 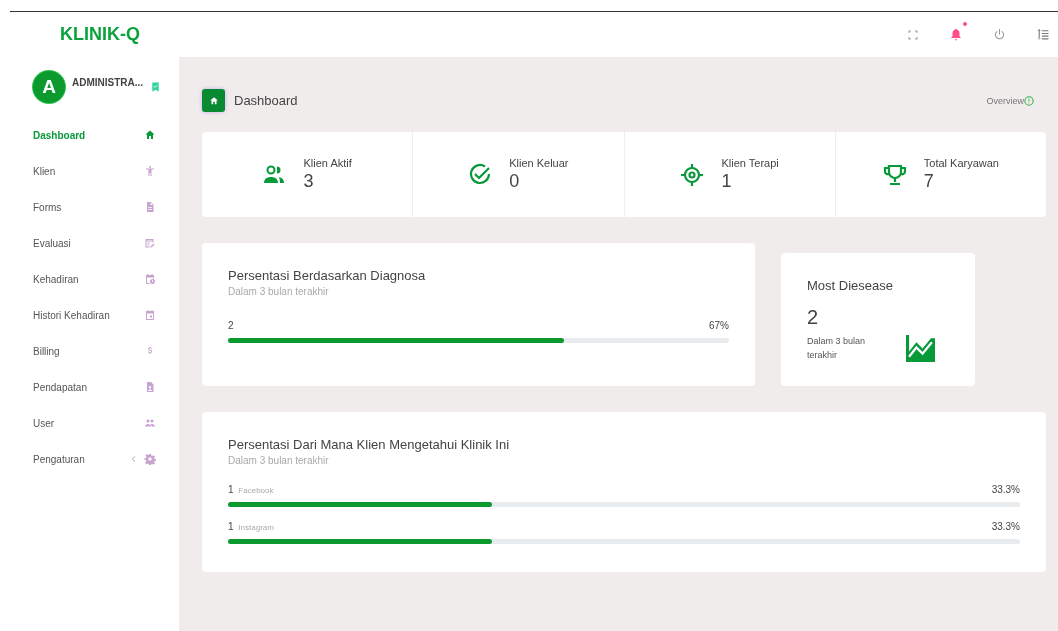 I want to click on disease-value: 2, so click(x=813, y=317).